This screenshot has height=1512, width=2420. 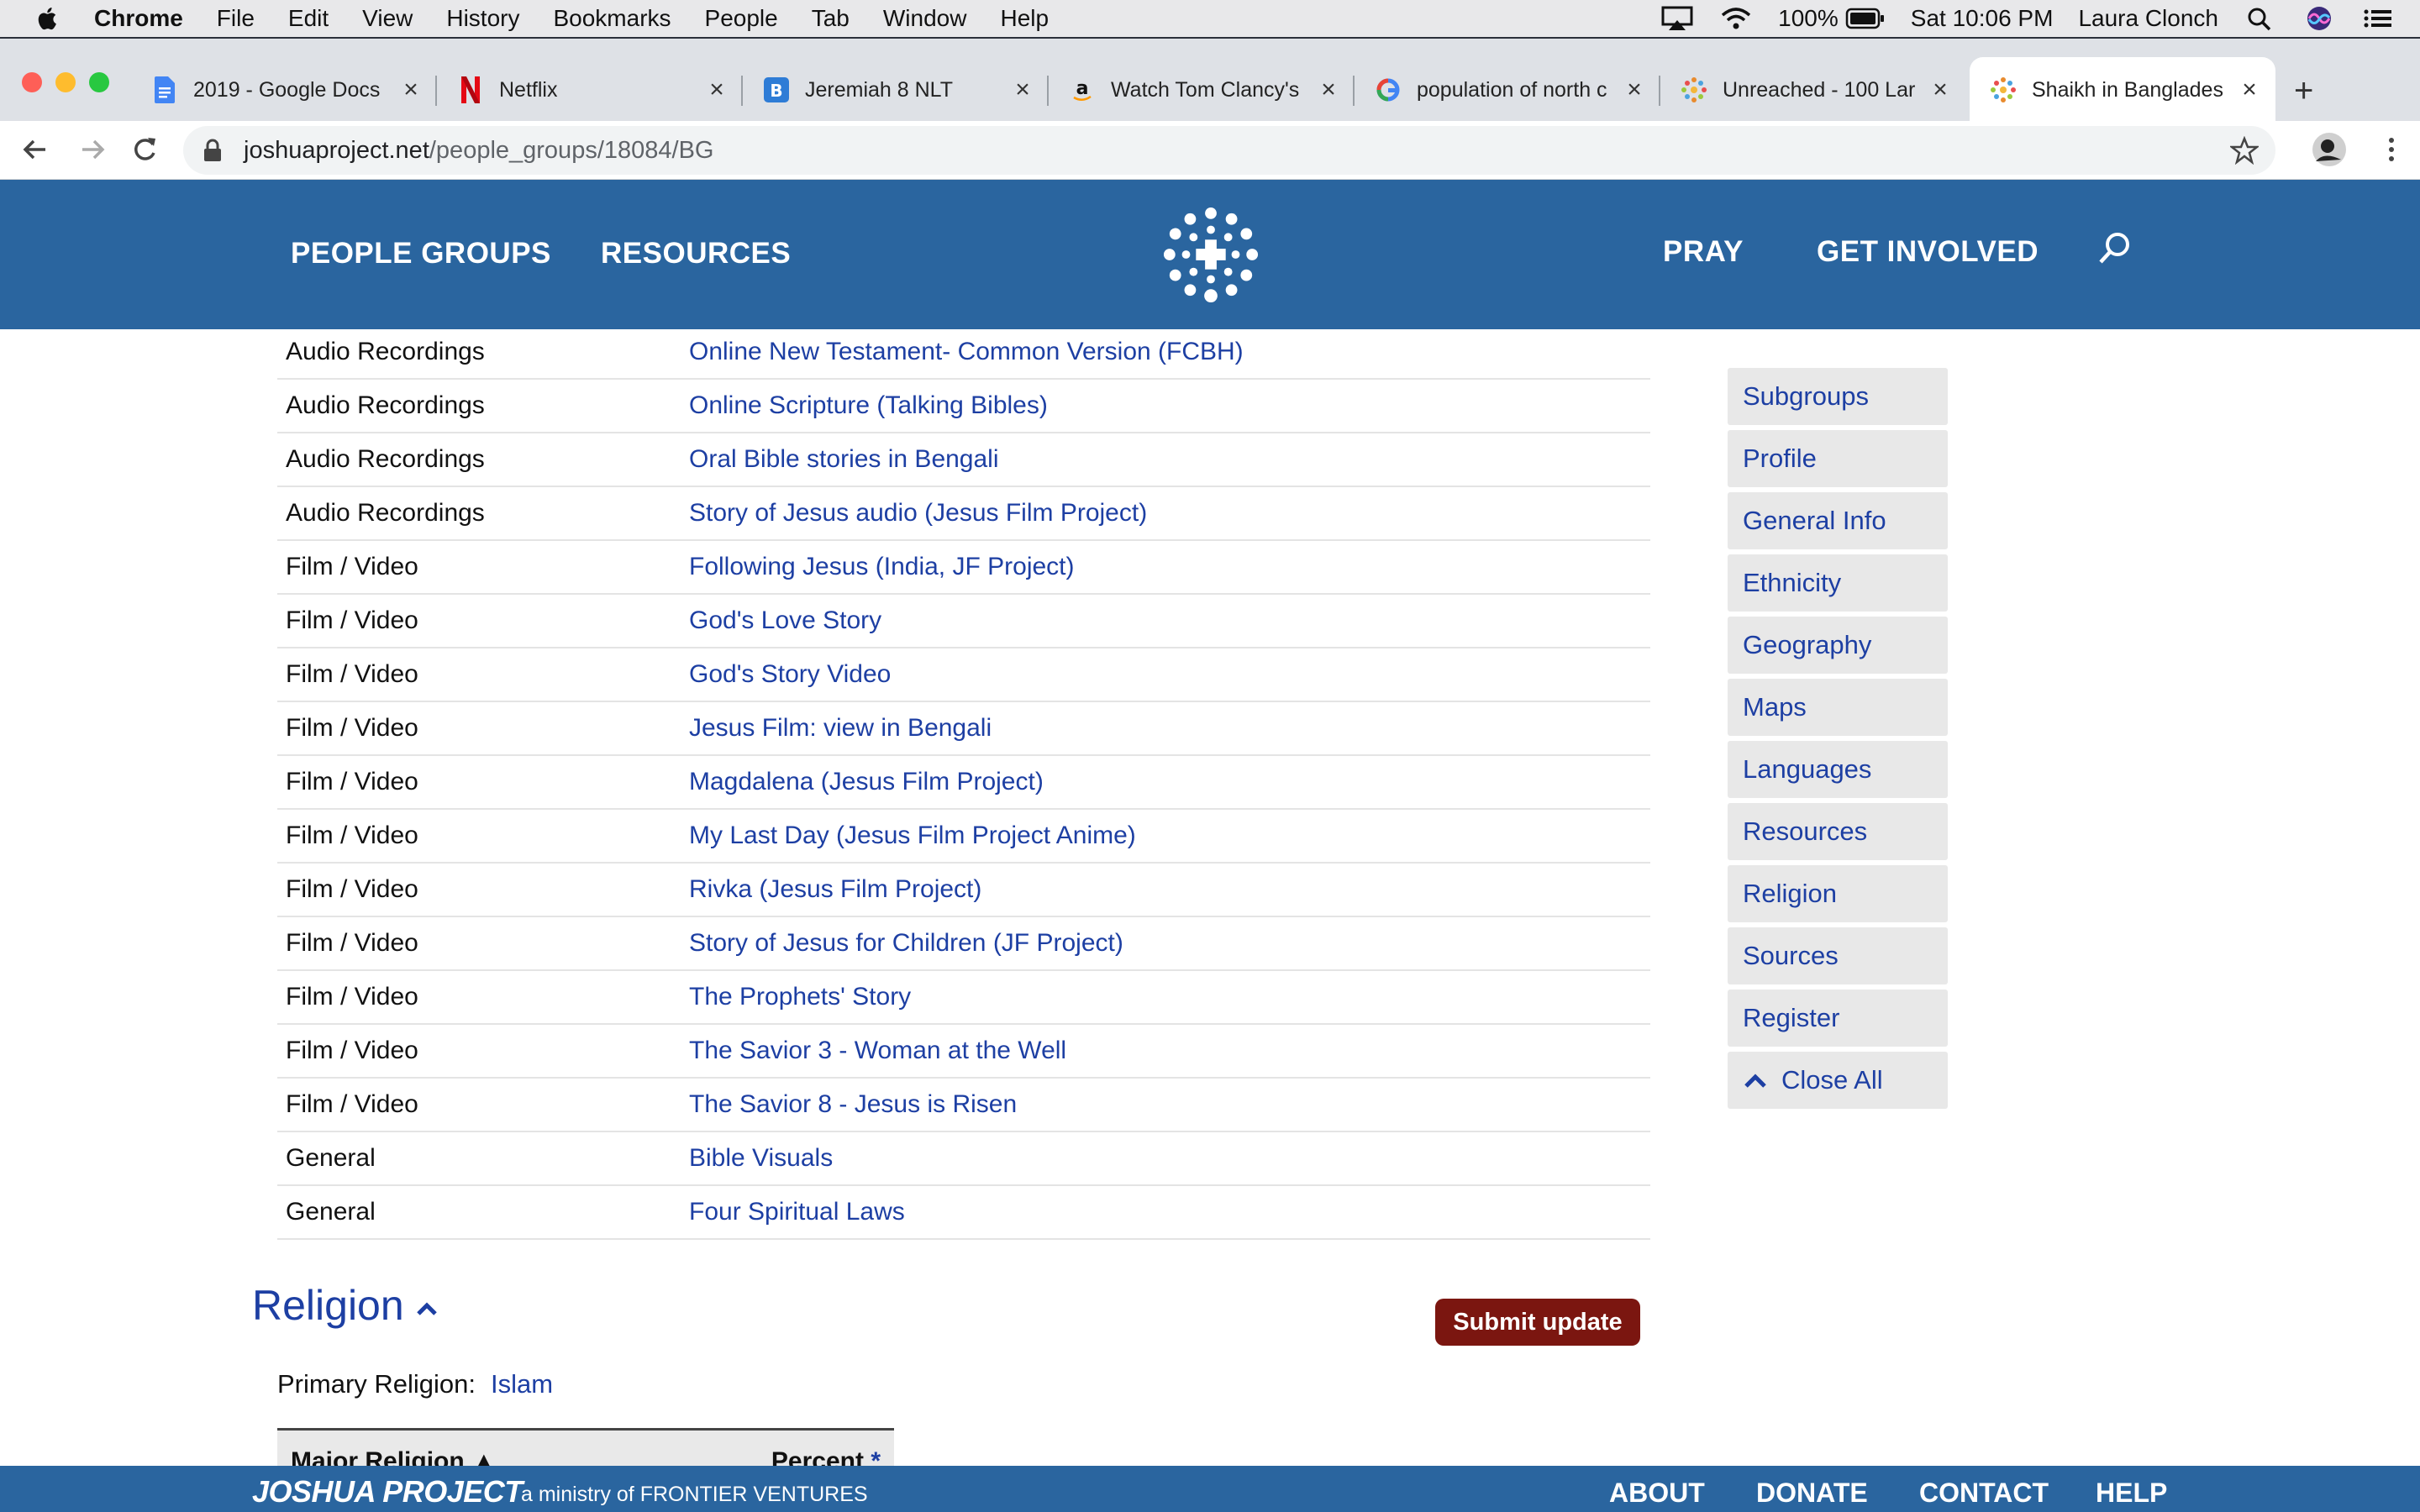 What do you see at coordinates (65, 82) in the screenshot?
I see `window-minimize-button` at bounding box center [65, 82].